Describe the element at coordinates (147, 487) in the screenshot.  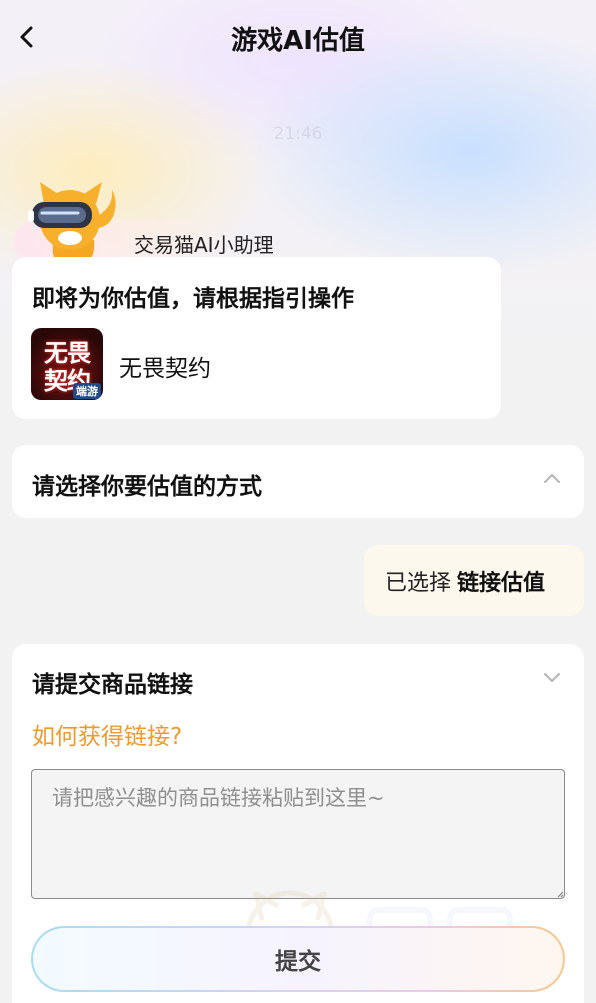
I see `method-title: 请选择你要估值的方式` at that location.